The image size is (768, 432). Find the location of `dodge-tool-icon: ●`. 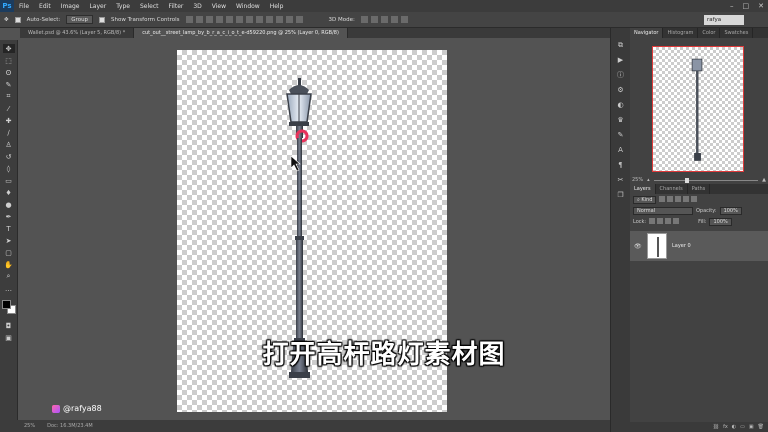

dodge-tool-icon: ● is located at coordinates (9, 204).